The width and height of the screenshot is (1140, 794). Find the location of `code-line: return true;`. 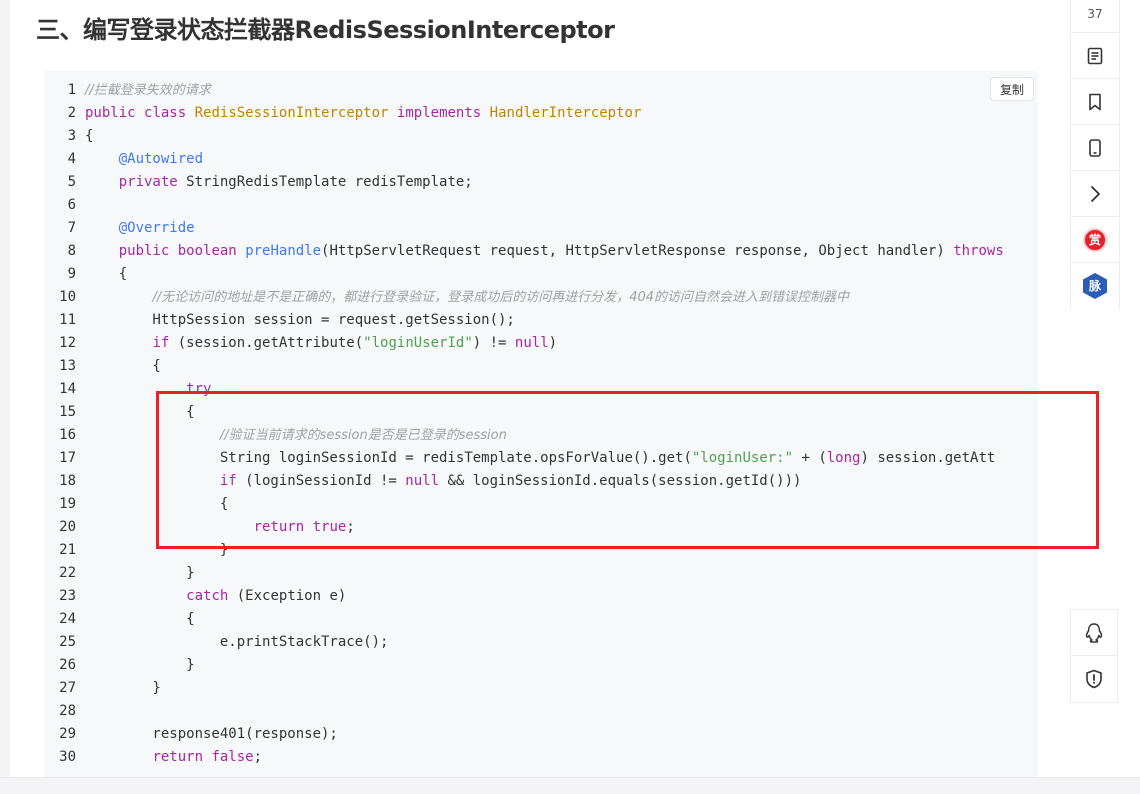

code-line: return true; is located at coordinates (304, 527).